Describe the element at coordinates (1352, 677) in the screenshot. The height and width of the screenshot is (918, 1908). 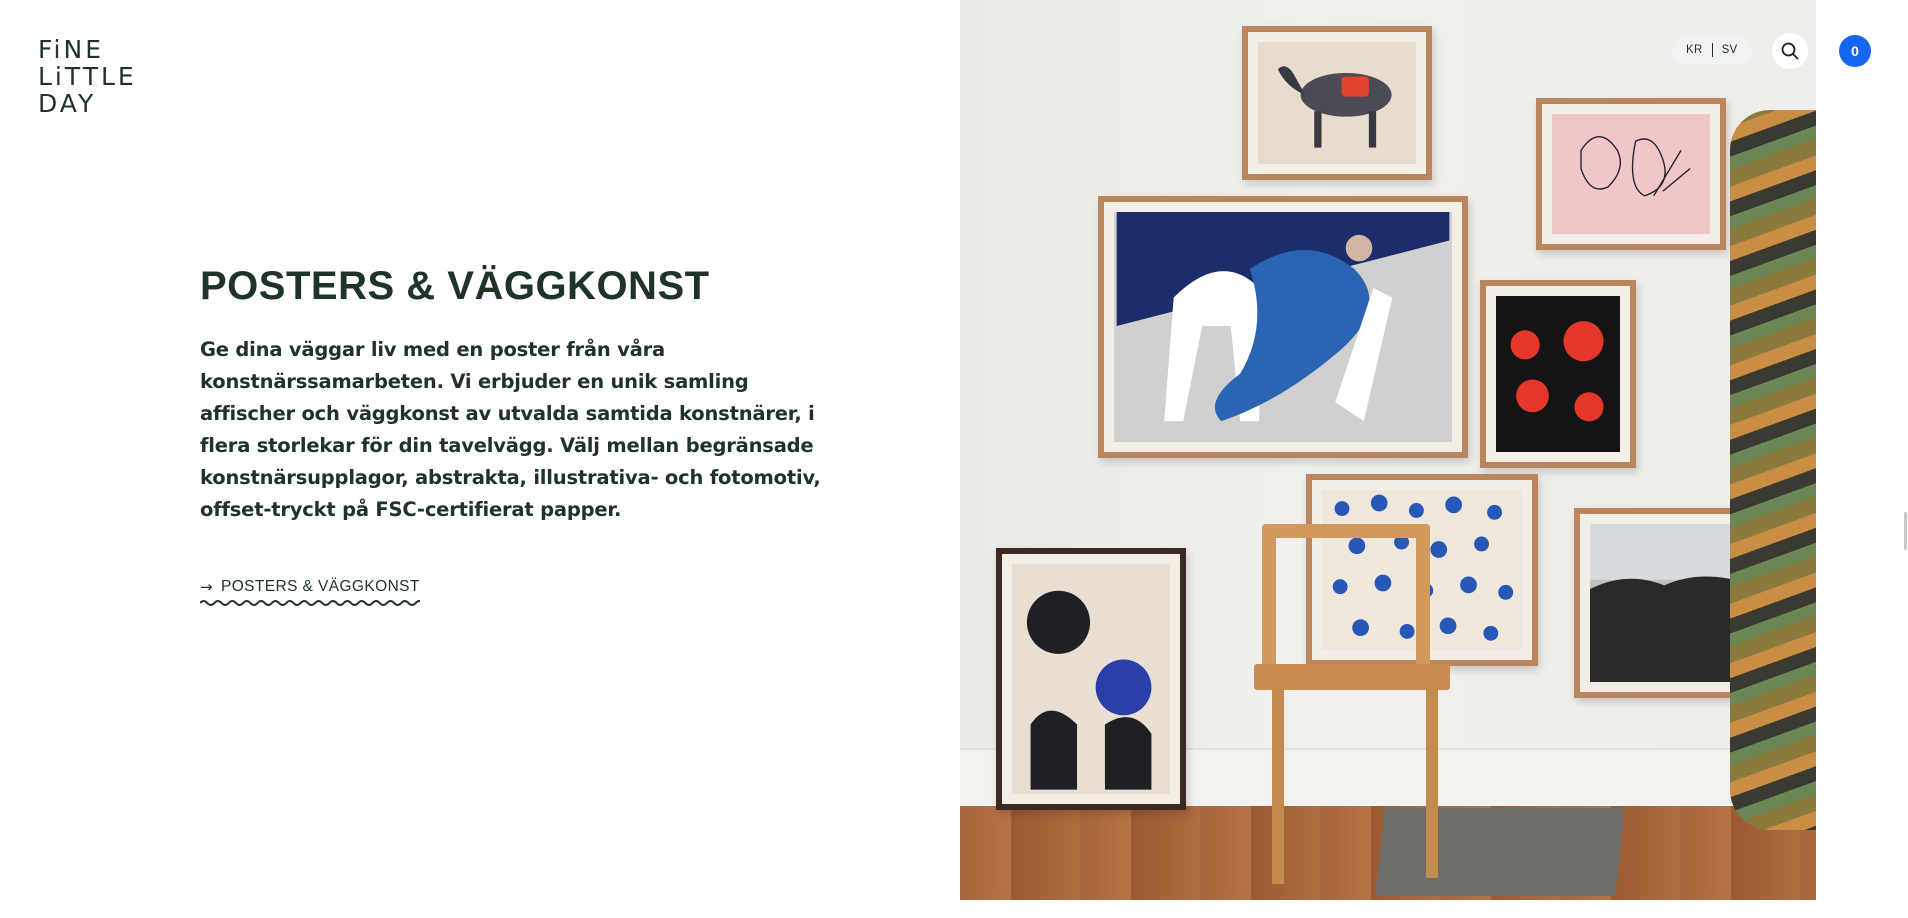
I see `wooden-chair-seat` at that location.